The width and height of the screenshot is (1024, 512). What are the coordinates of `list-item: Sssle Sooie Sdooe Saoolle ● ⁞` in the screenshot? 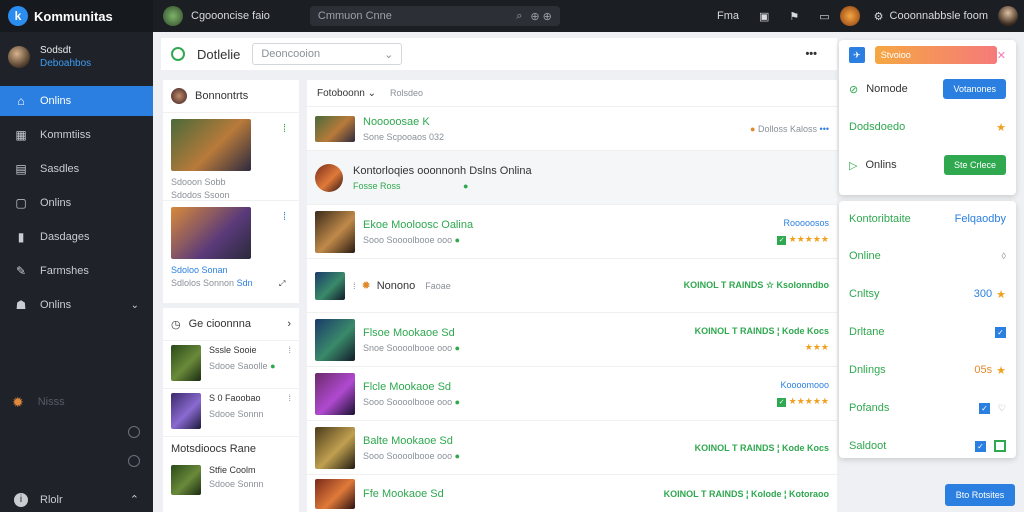 It's located at (231, 364).